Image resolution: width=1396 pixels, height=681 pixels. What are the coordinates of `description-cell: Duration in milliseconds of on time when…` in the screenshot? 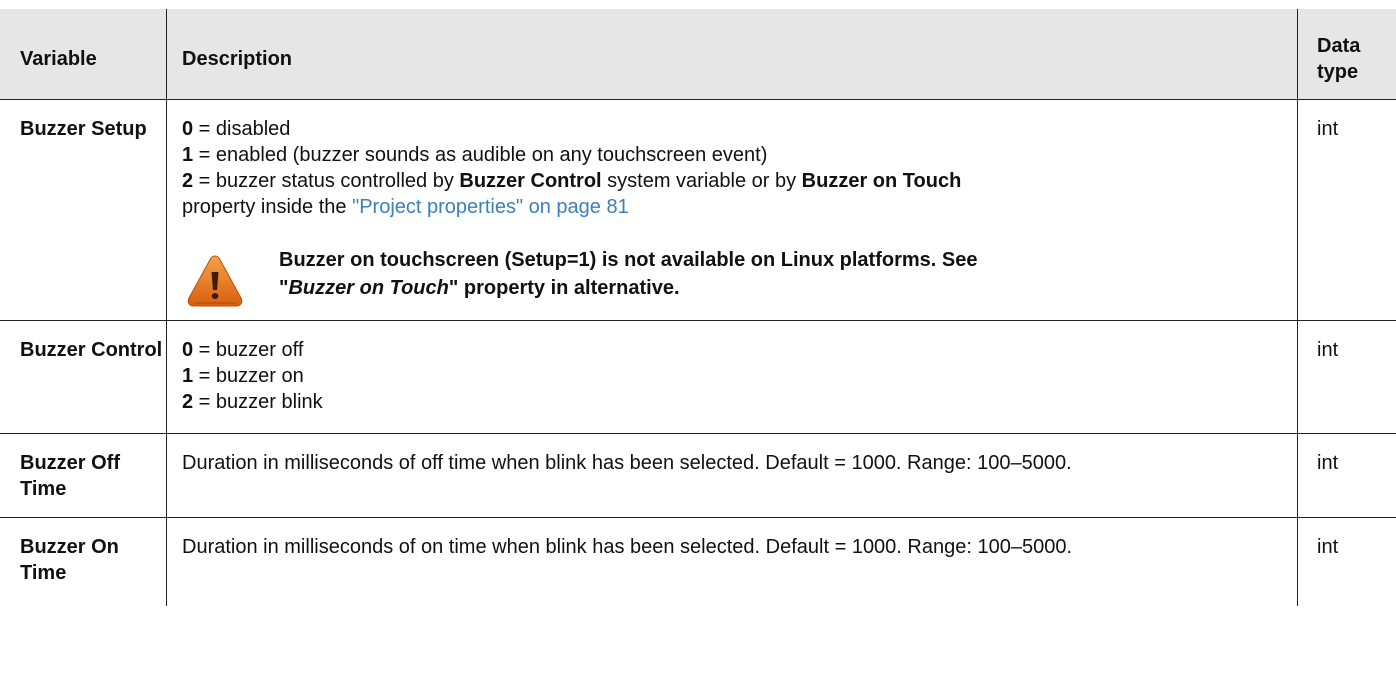 It's located at (732, 562).